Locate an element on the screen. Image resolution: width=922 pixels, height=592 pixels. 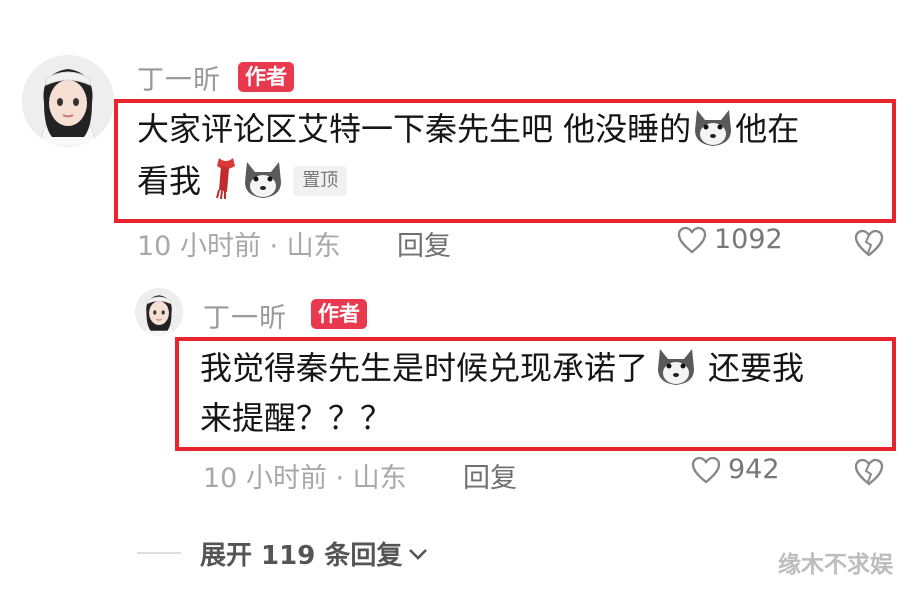
comment-text-line1: 大家评论区艾特一下秦先生吧 他没睡的 他在 is located at coordinates (468, 133).